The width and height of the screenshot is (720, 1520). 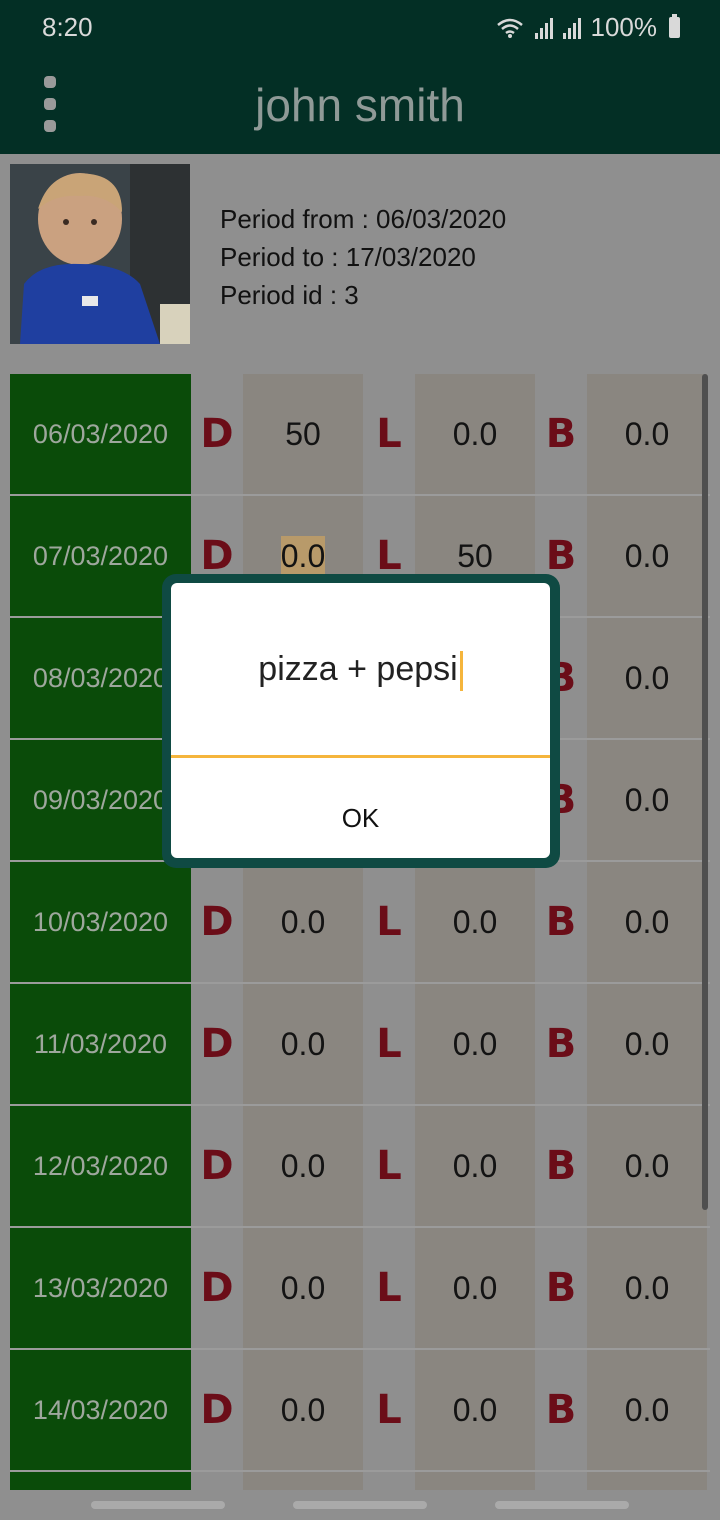 I want to click on app-bar: john smith, so click(x=360, y=105).